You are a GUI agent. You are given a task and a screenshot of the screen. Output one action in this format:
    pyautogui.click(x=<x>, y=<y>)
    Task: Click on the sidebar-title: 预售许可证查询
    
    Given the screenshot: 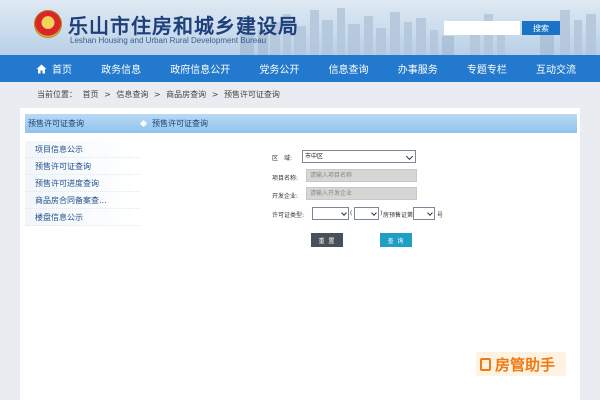 What is the action you would take?
    pyautogui.click(x=82, y=123)
    